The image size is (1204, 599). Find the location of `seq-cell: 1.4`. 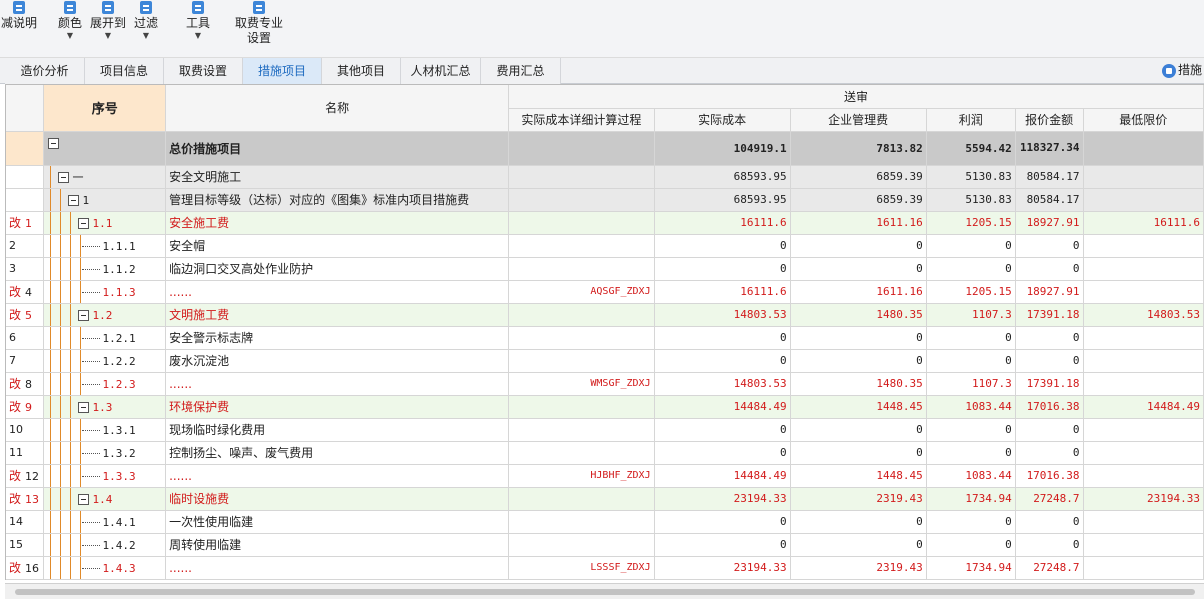

seq-cell: 1.4 is located at coordinates (105, 499).